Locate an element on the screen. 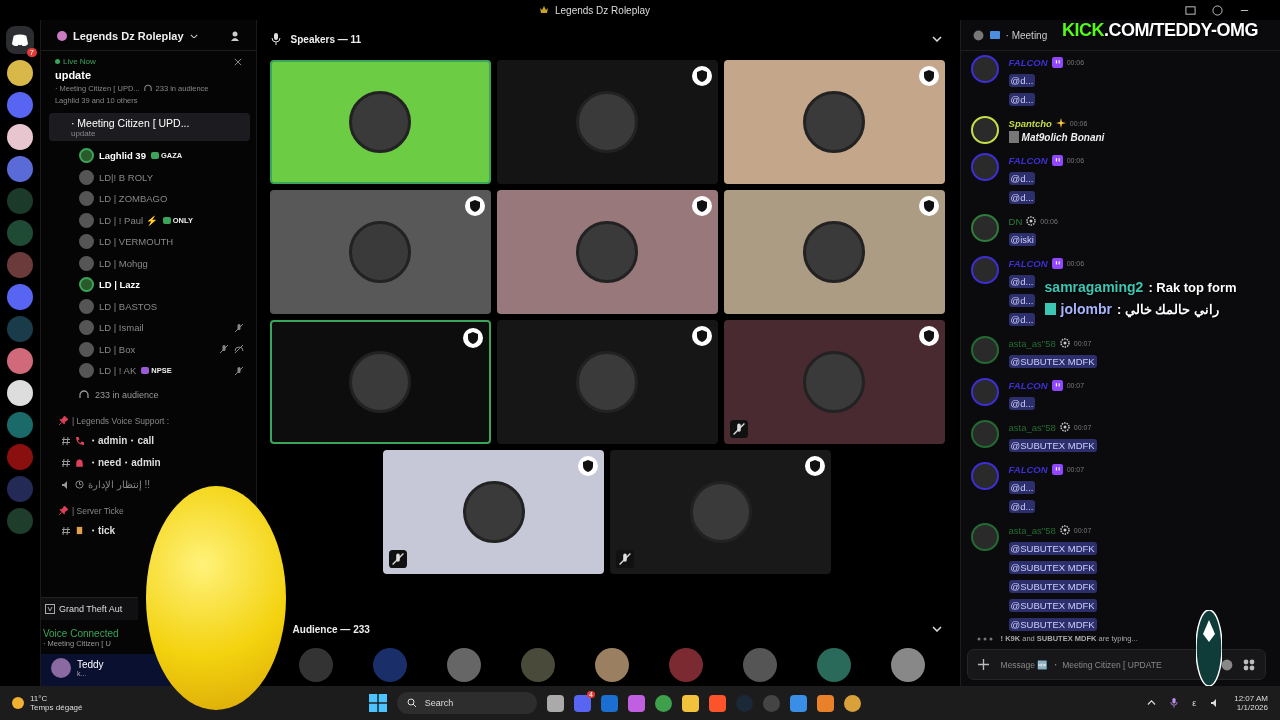  new-emoji-icon is located at coordinates (994, 35).